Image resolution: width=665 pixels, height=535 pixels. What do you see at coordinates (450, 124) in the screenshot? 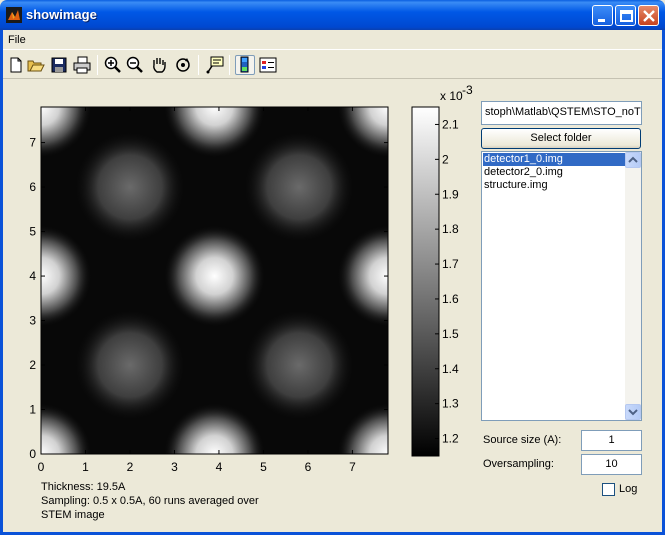
I see `colorbar-tick-label: 2.1` at bounding box center [450, 124].